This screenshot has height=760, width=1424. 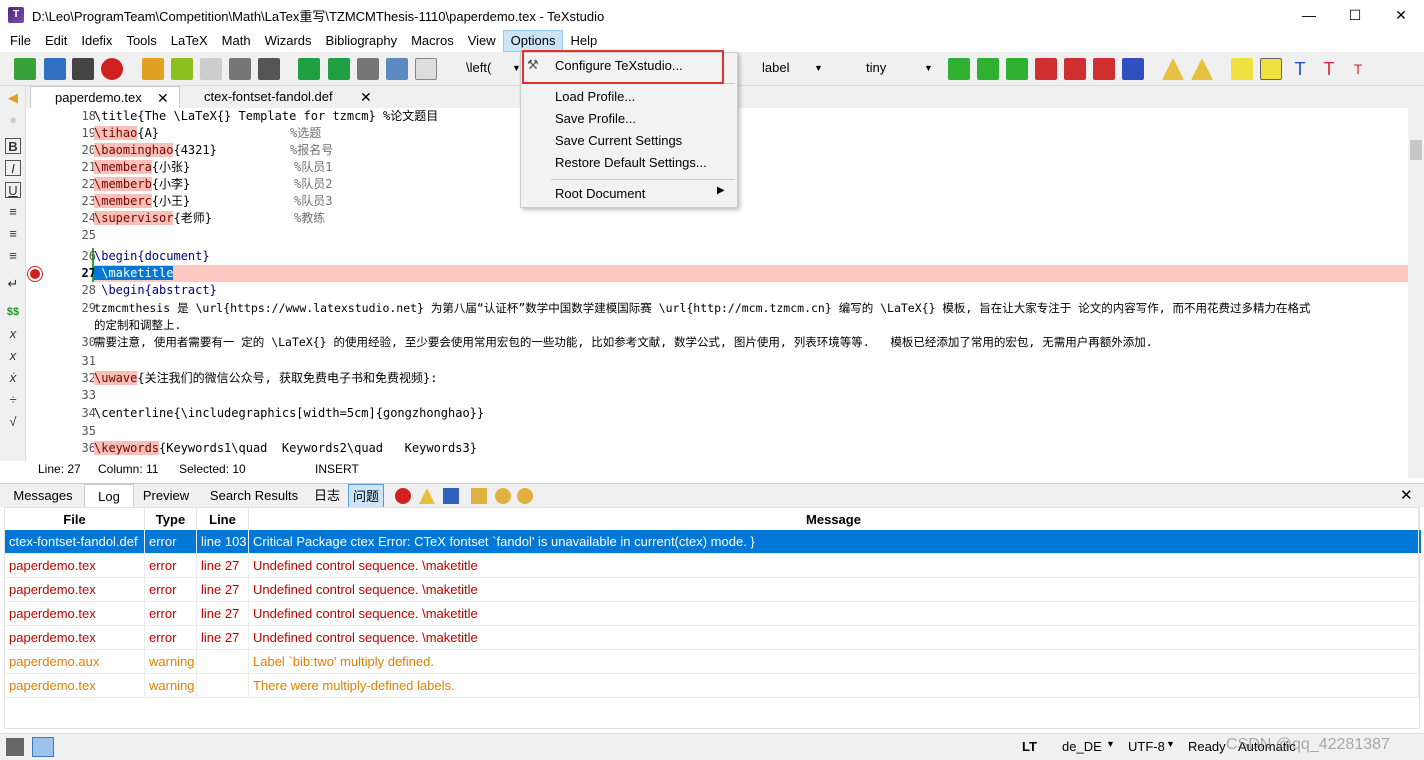 What do you see at coordinates (171, 520) in the screenshot?
I see `column-header-type: Type` at bounding box center [171, 520].